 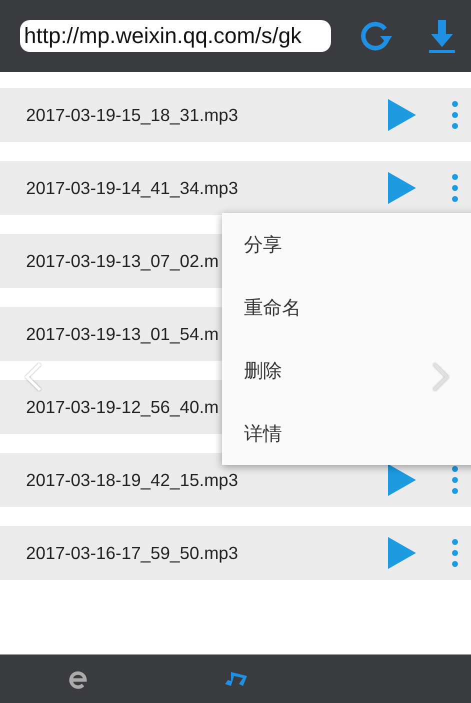 What do you see at coordinates (123, 407) in the screenshot?
I see `file-name: 2017-03-19-12_56_40.m` at bounding box center [123, 407].